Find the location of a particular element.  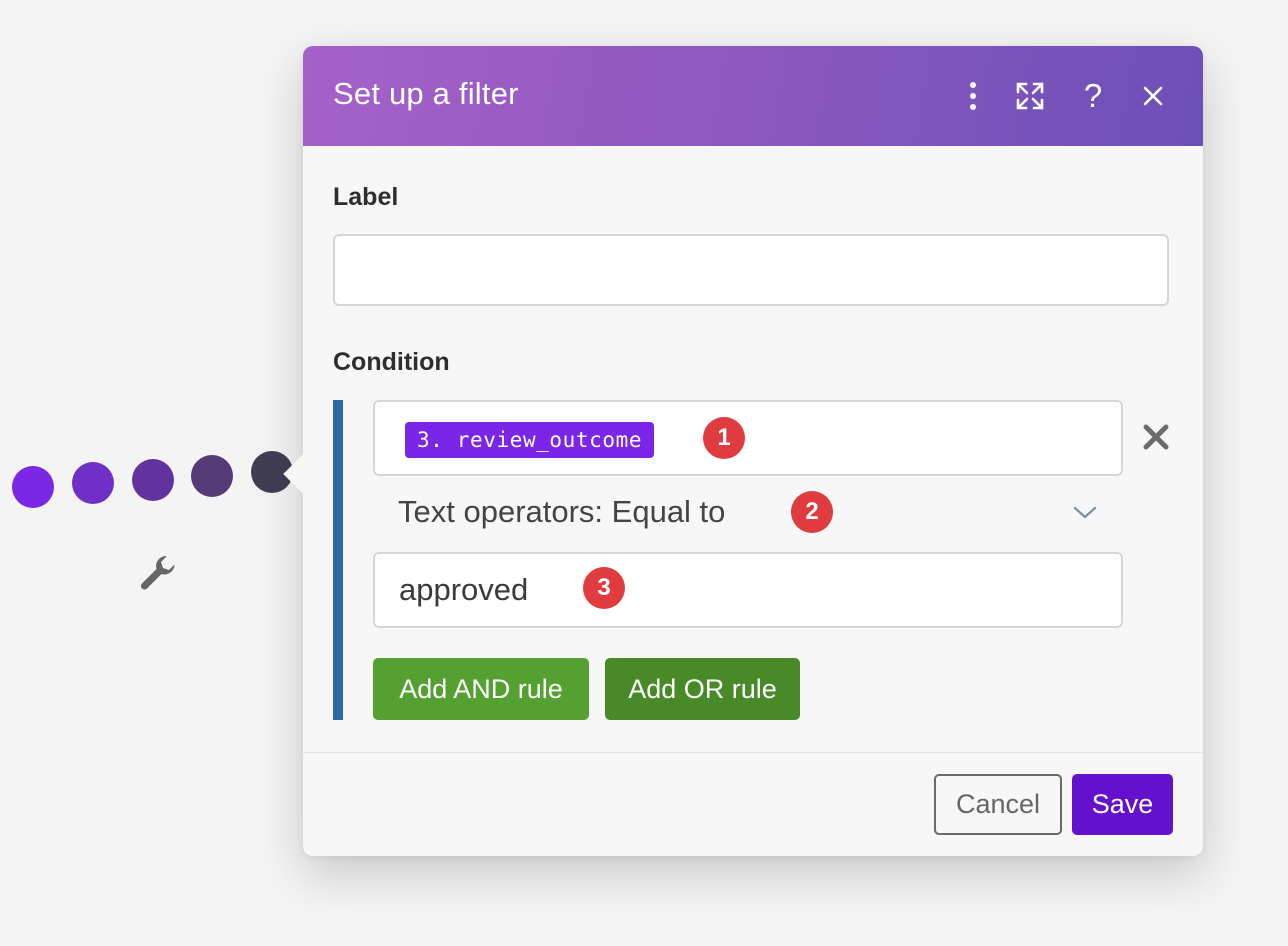

step-badge-2: 2 is located at coordinates (812, 512).